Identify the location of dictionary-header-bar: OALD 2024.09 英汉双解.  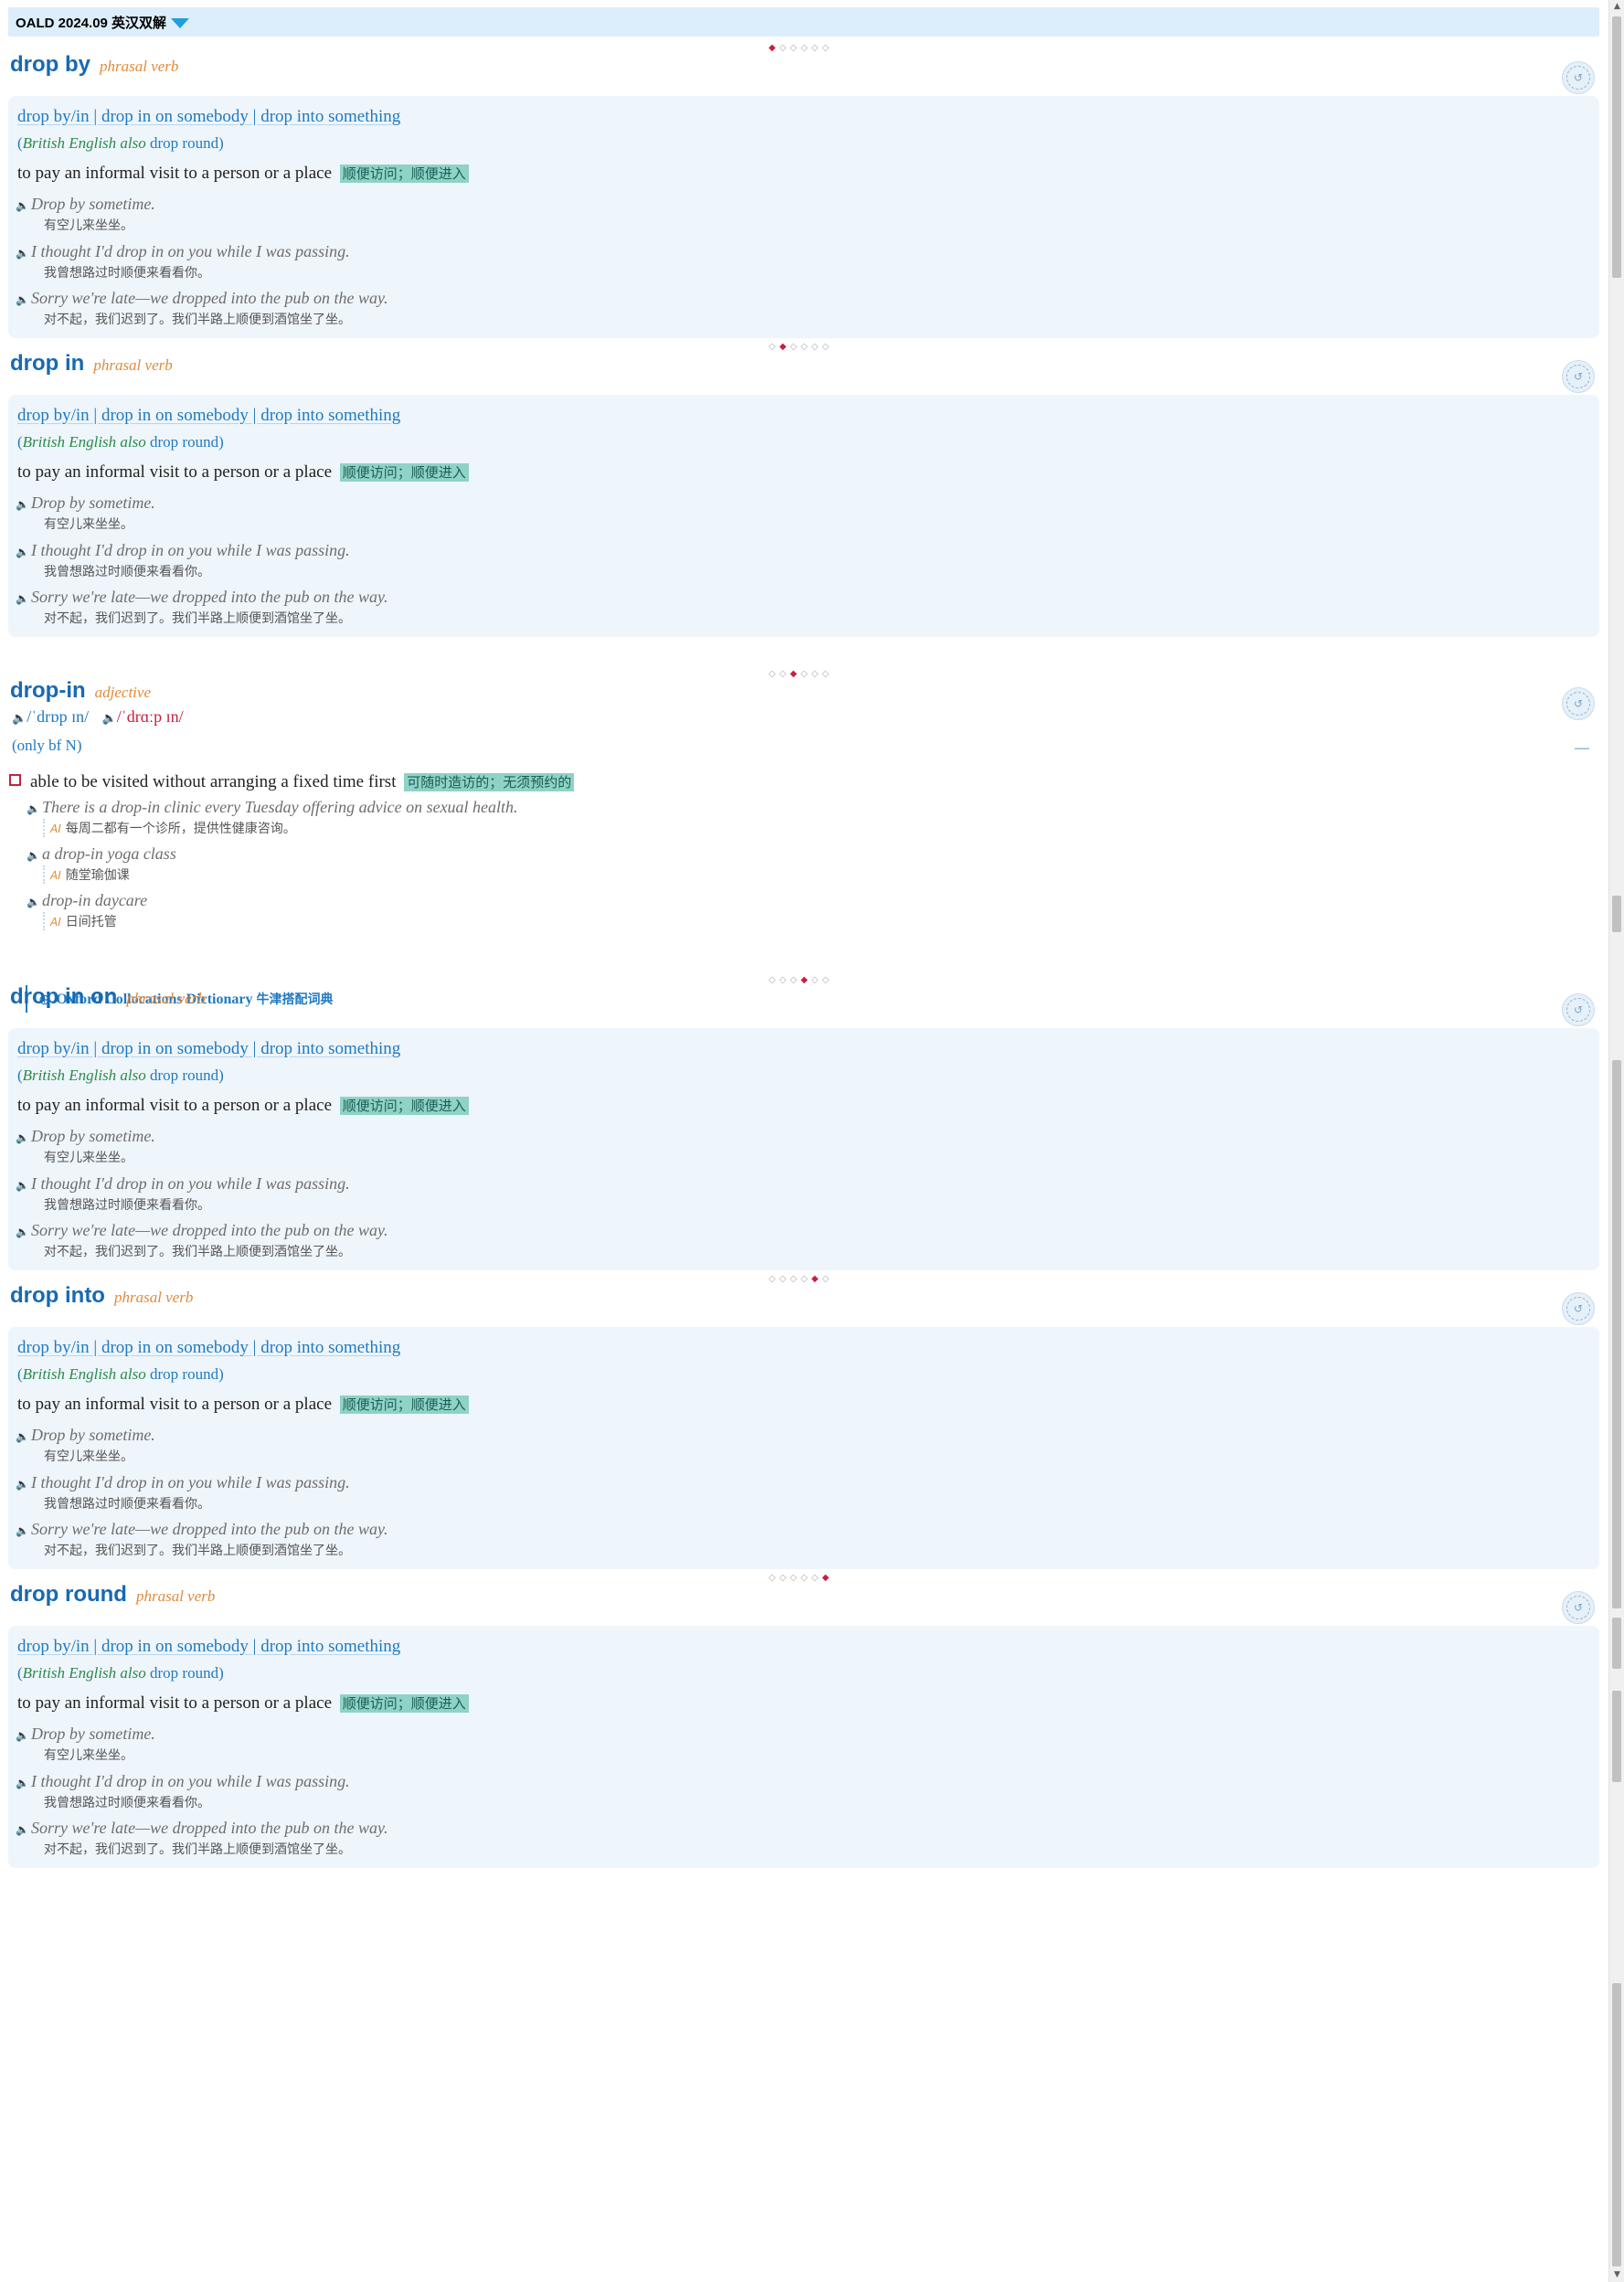
(803, 22).